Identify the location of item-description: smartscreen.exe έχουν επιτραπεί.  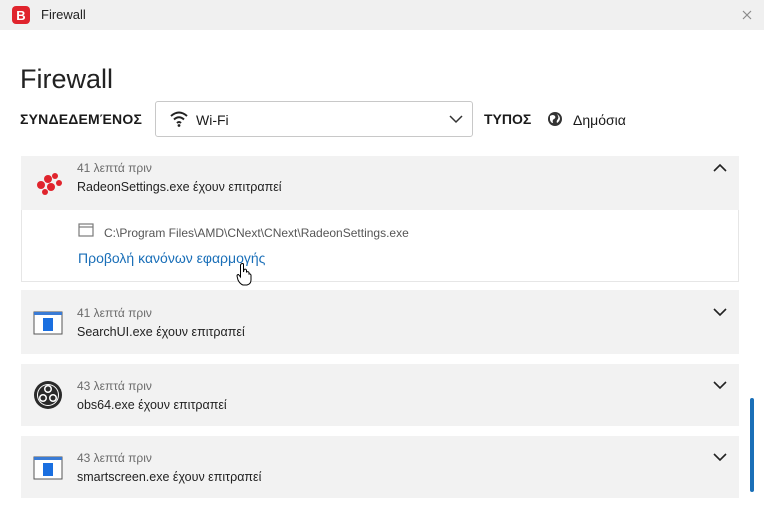
(169, 477).